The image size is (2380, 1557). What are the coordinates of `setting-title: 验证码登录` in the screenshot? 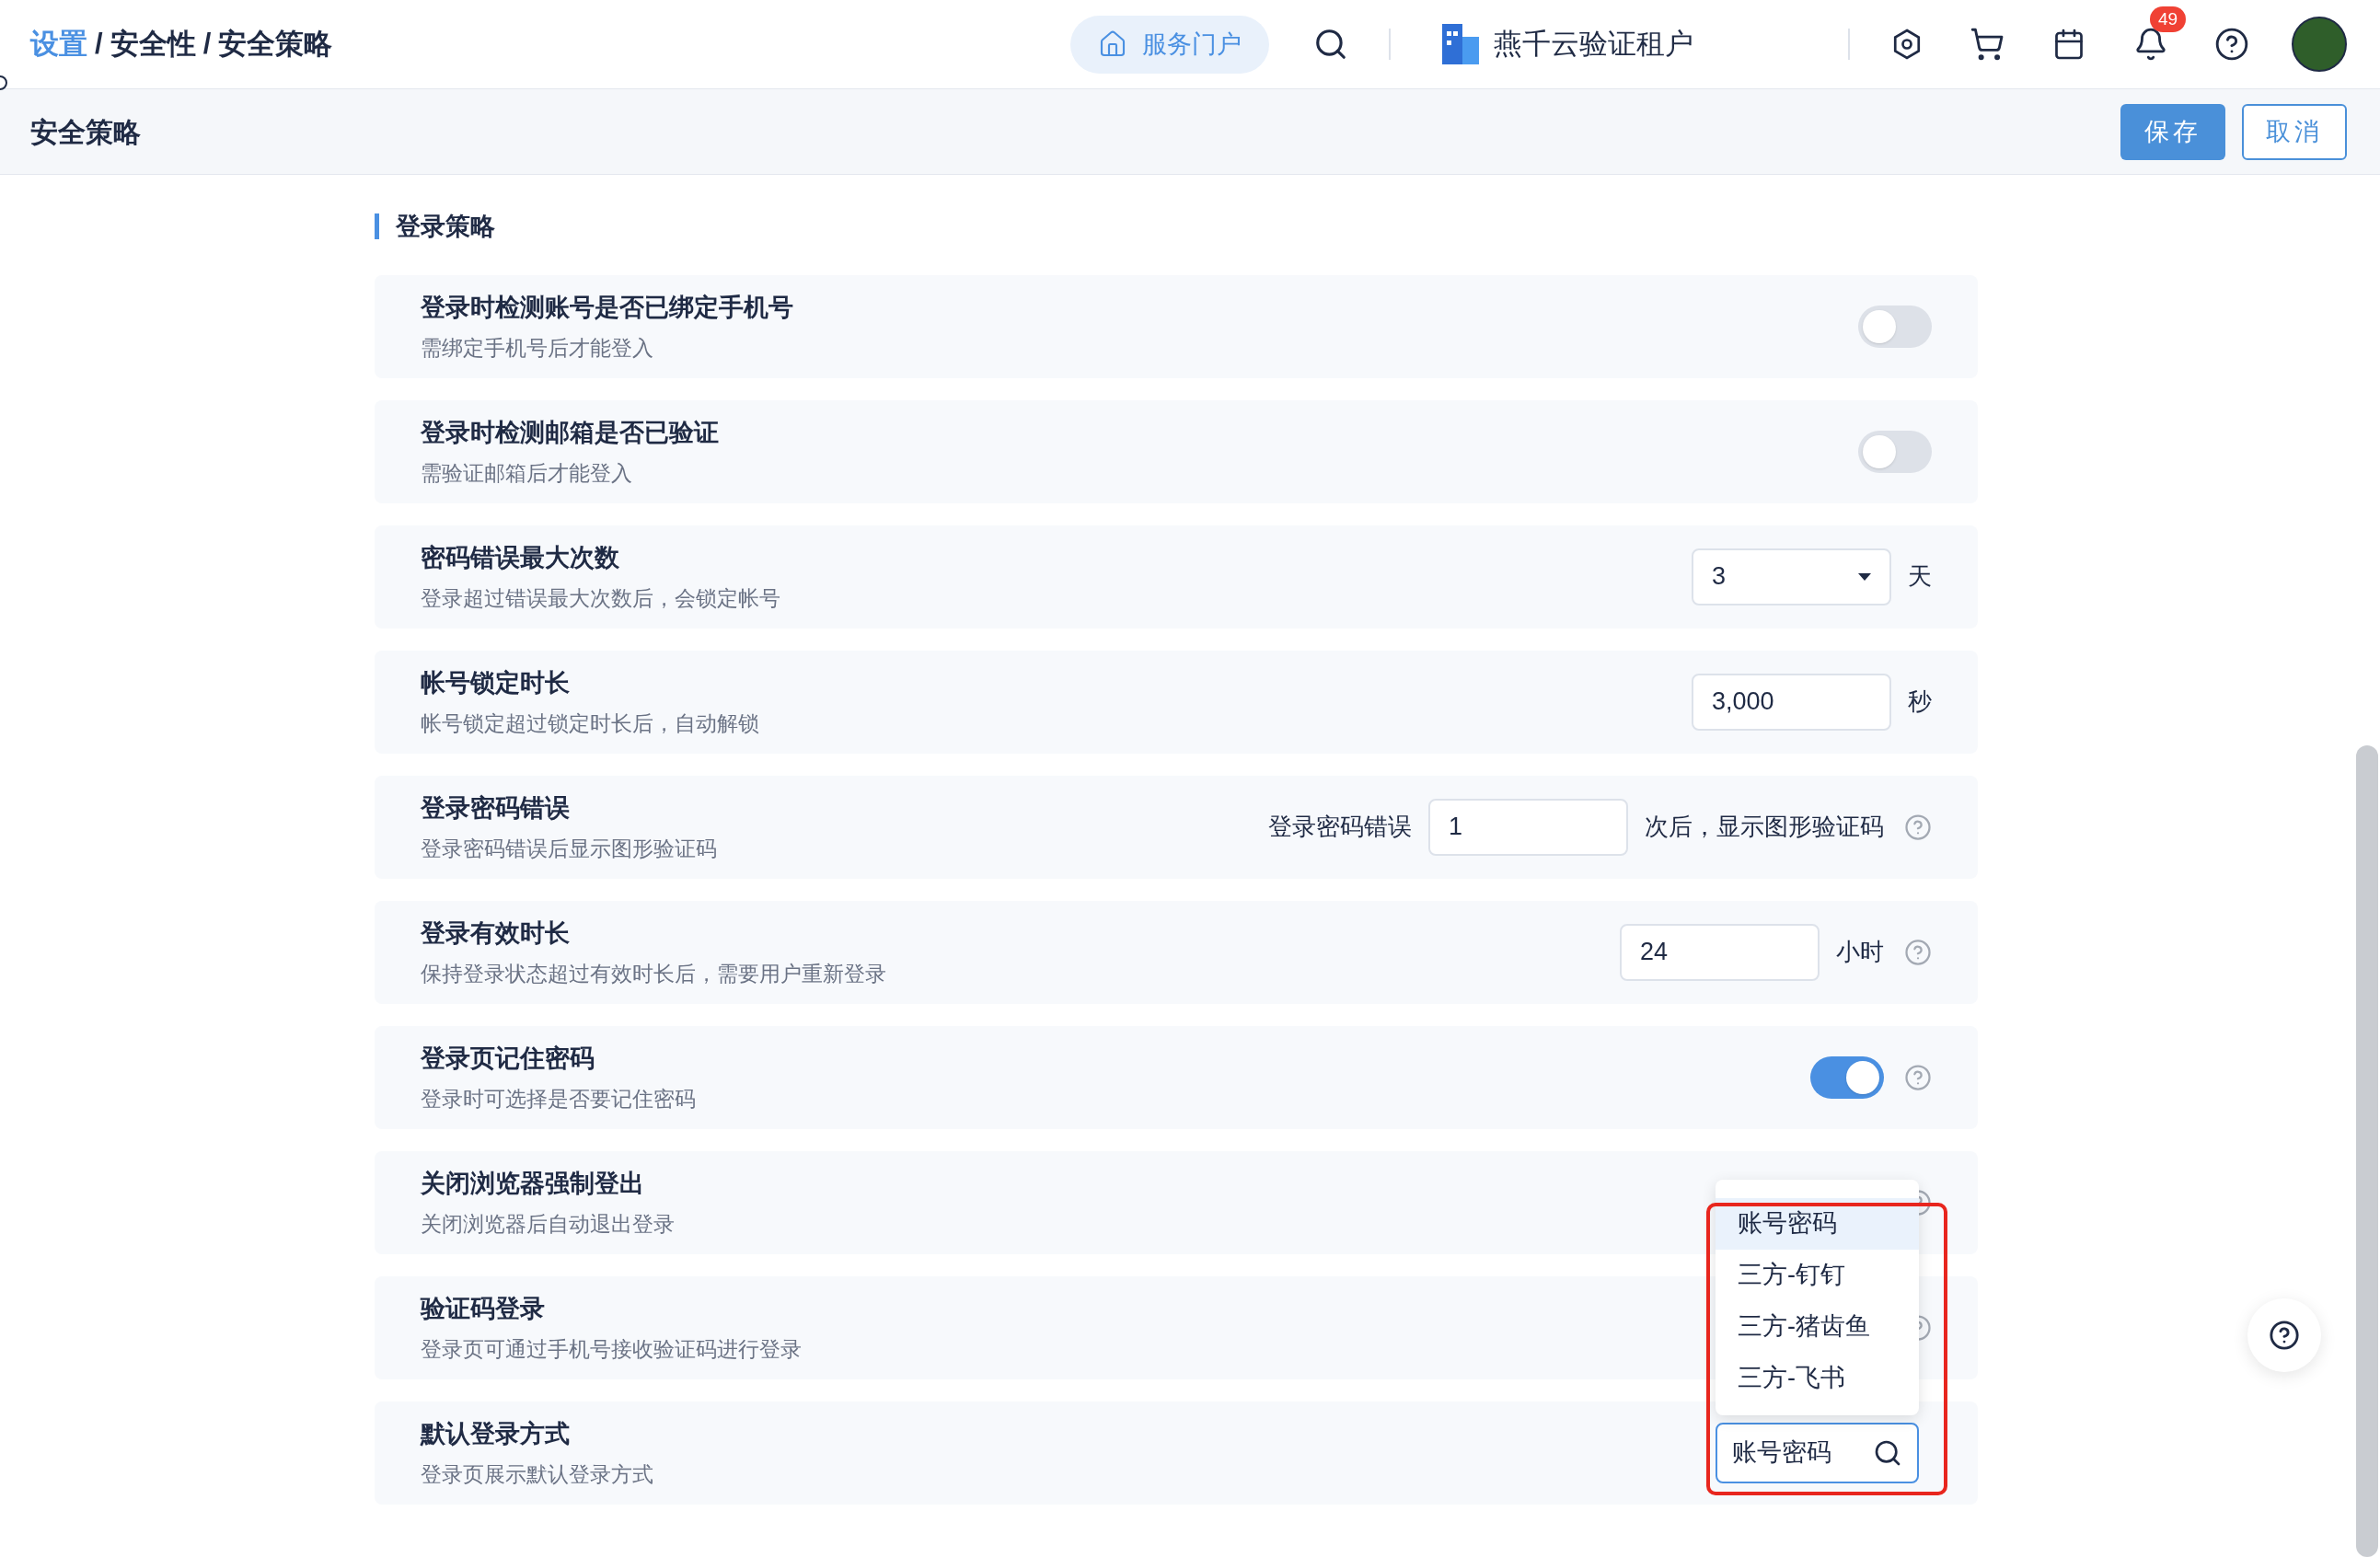 It's located at (483, 1309).